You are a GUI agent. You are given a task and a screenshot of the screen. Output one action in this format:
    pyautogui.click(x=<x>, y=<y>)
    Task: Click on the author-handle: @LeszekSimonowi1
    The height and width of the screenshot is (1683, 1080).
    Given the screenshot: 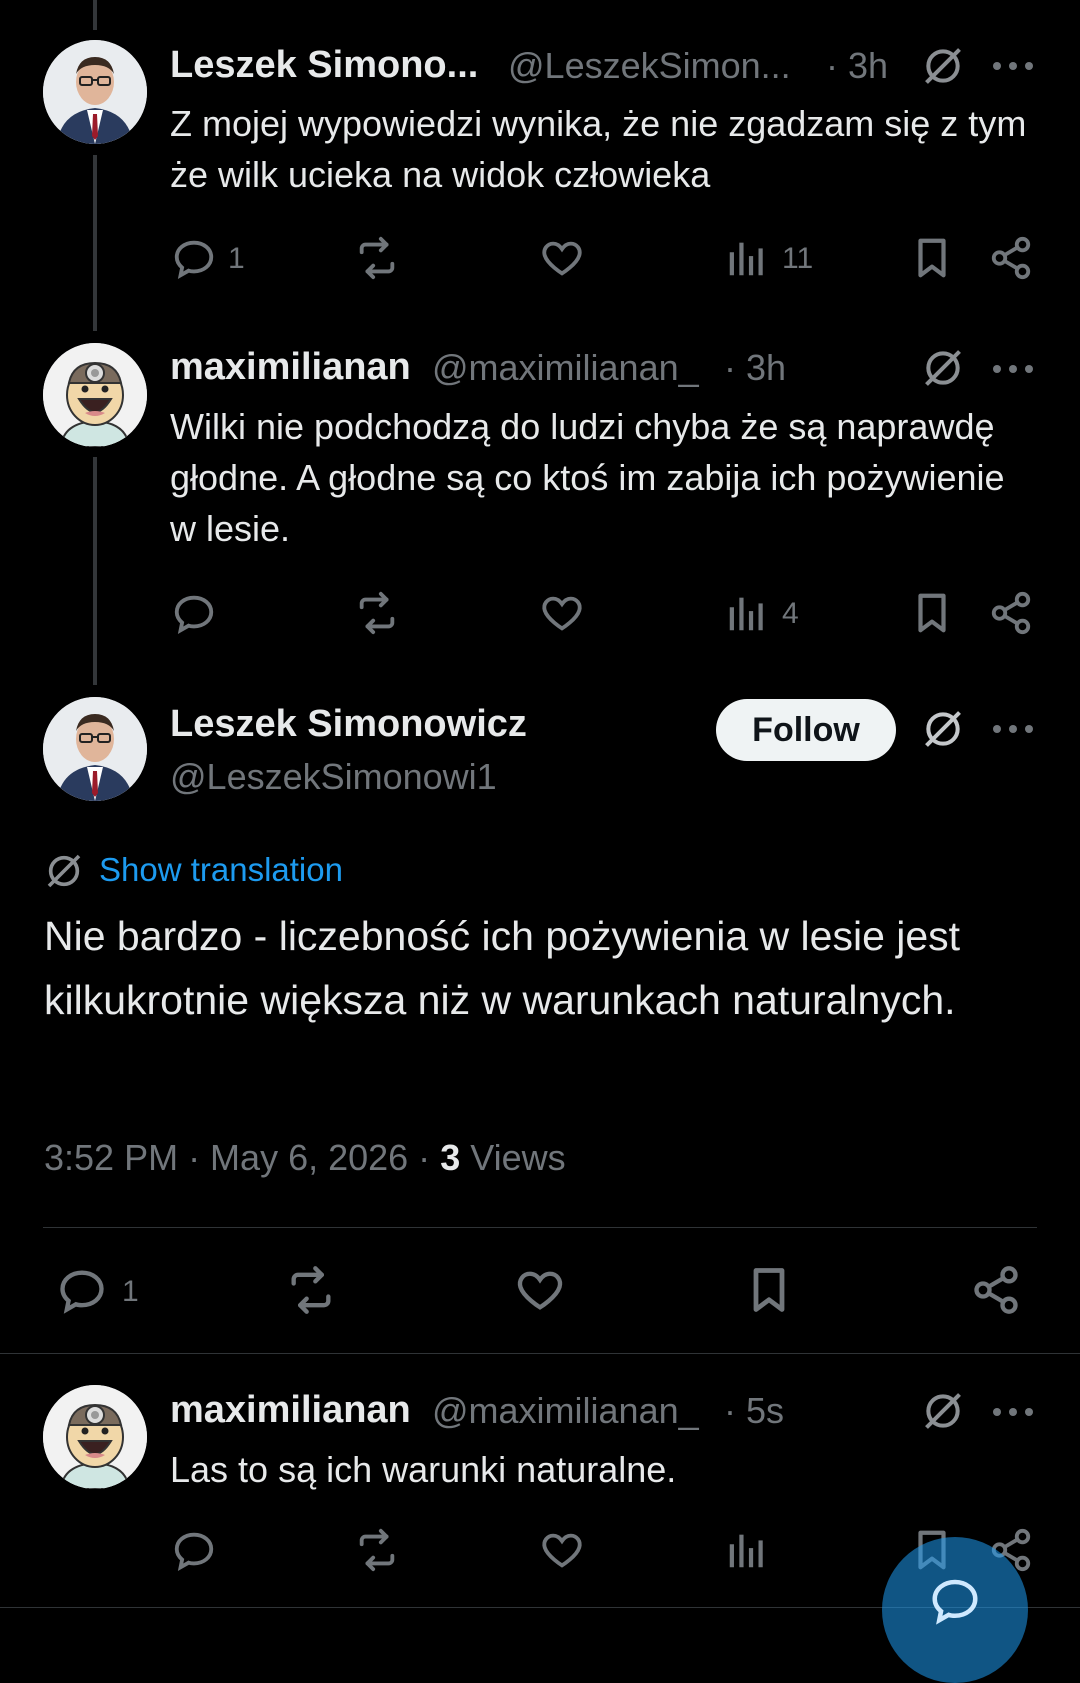 What is the action you would take?
    pyautogui.click(x=333, y=777)
    